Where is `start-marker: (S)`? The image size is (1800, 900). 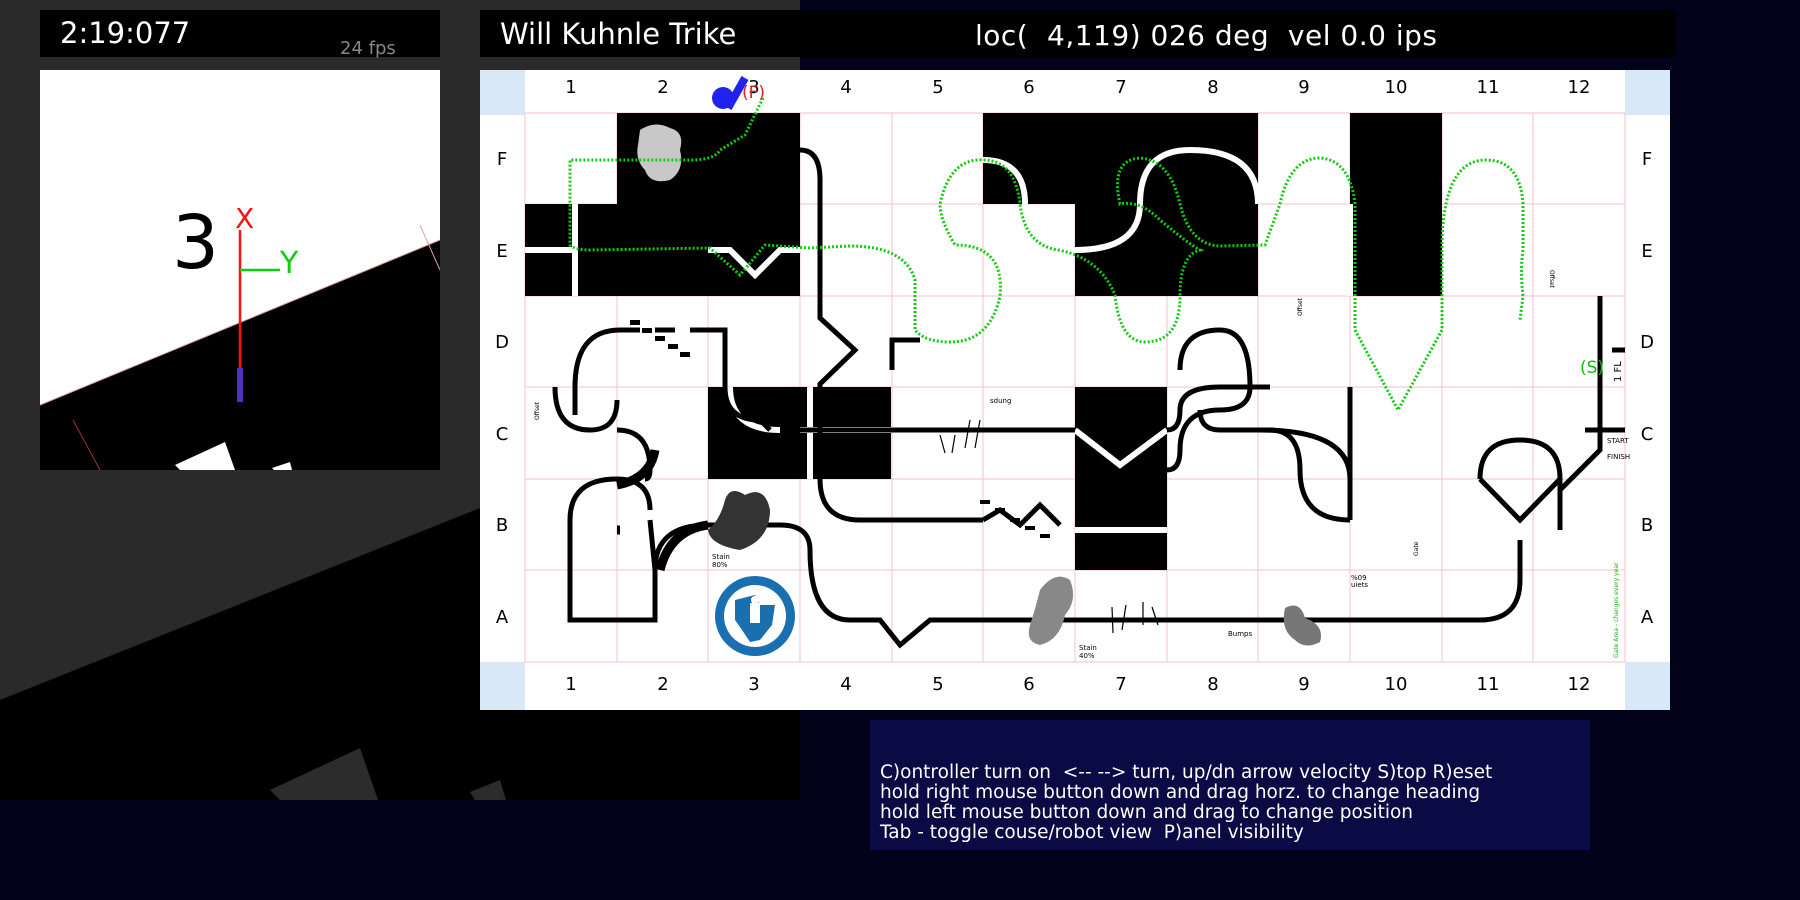
start-marker: (S) is located at coordinates (1592, 368).